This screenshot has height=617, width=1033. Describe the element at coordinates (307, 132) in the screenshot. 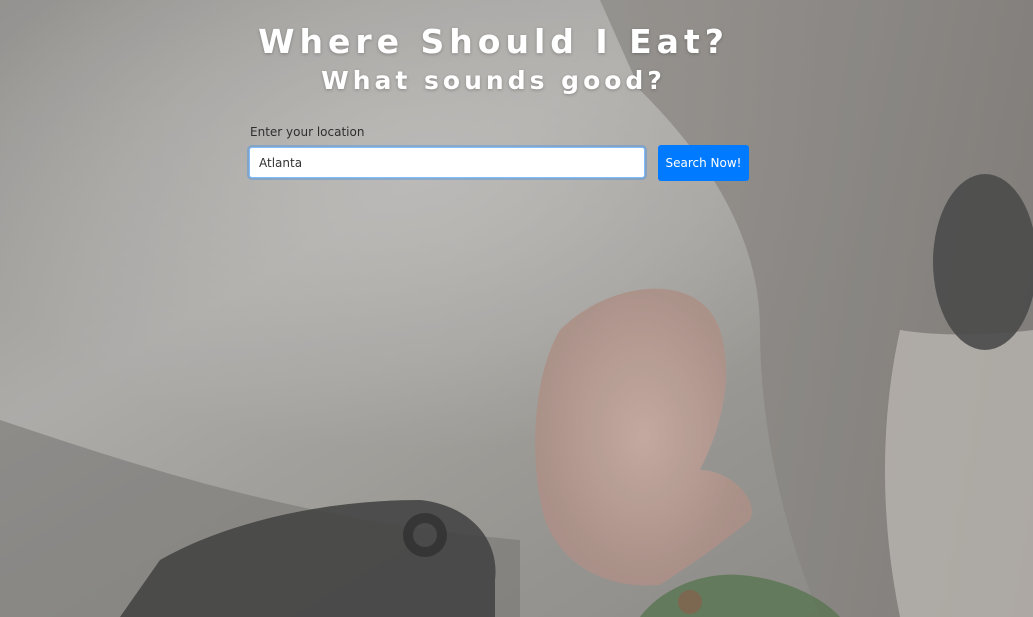

I see `location-label: Enter your location` at that location.